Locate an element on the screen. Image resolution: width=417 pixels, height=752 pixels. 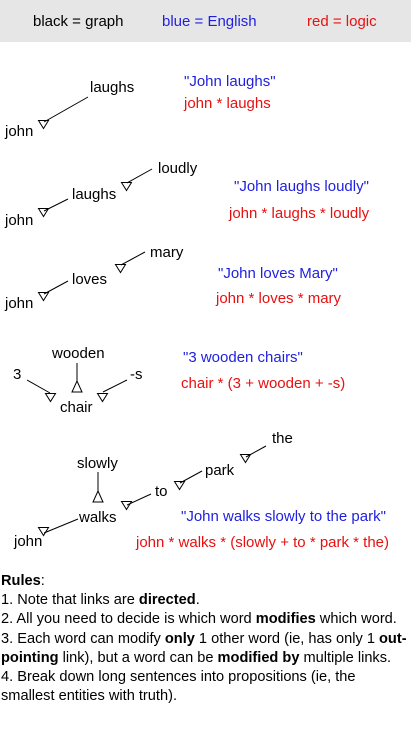
word-node: mary is located at coordinates (167, 252).